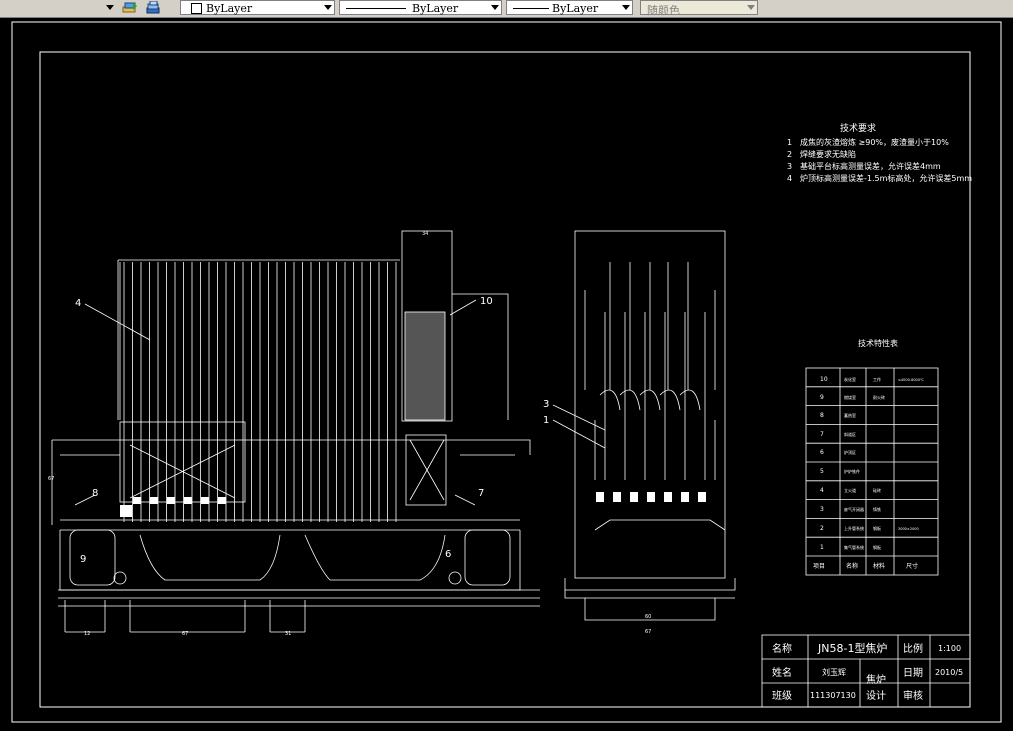 Image resolution: width=1013 pixels, height=731 pixels. Describe the element at coordinates (481, 493) in the screenshot. I see `callout-7: 7` at that location.